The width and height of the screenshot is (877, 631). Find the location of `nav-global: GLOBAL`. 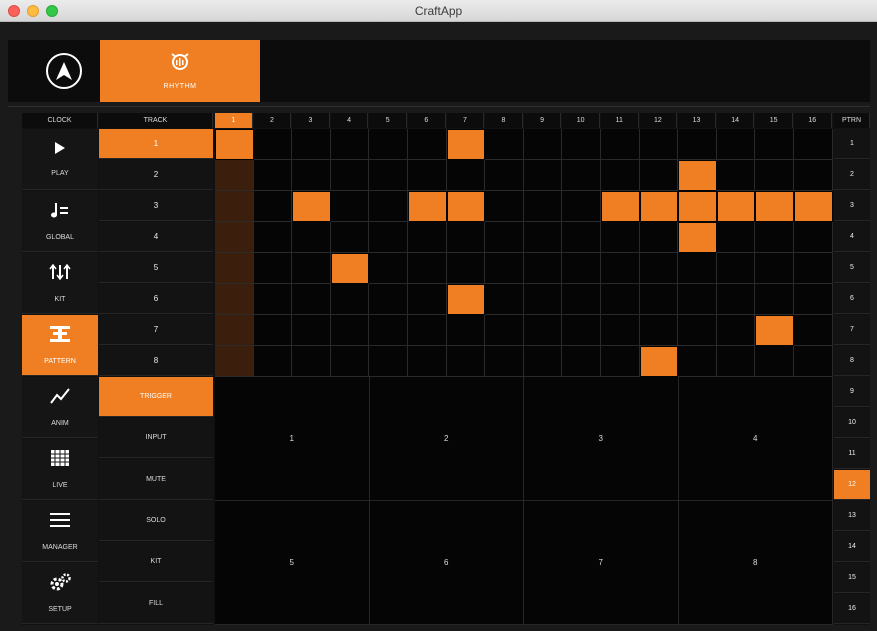

nav-global: GLOBAL is located at coordinates (60, 221).